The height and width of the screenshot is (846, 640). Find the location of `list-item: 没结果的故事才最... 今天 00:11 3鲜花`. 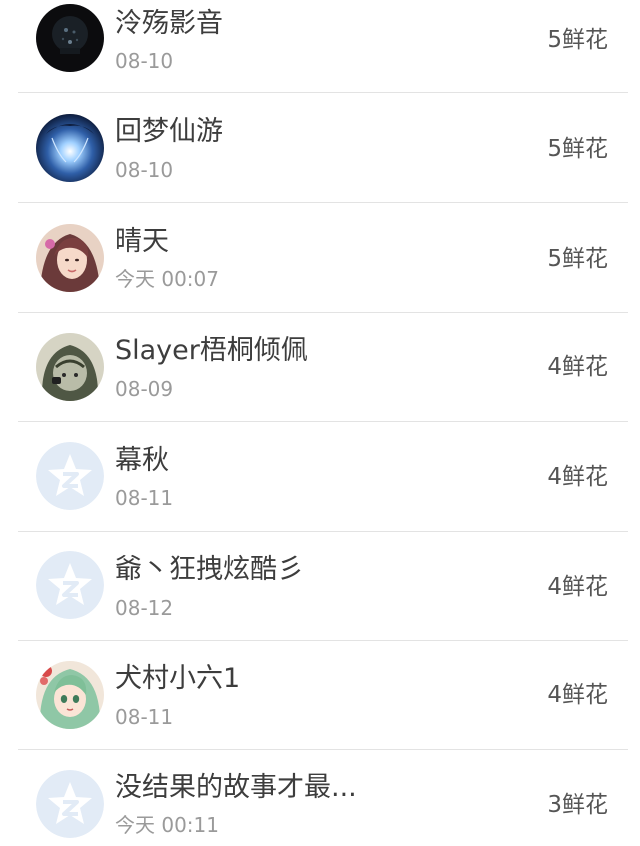

list-item: 没结果的故事才最... 今天 00:11 3鲜花 is located at coordinates (320, 798).